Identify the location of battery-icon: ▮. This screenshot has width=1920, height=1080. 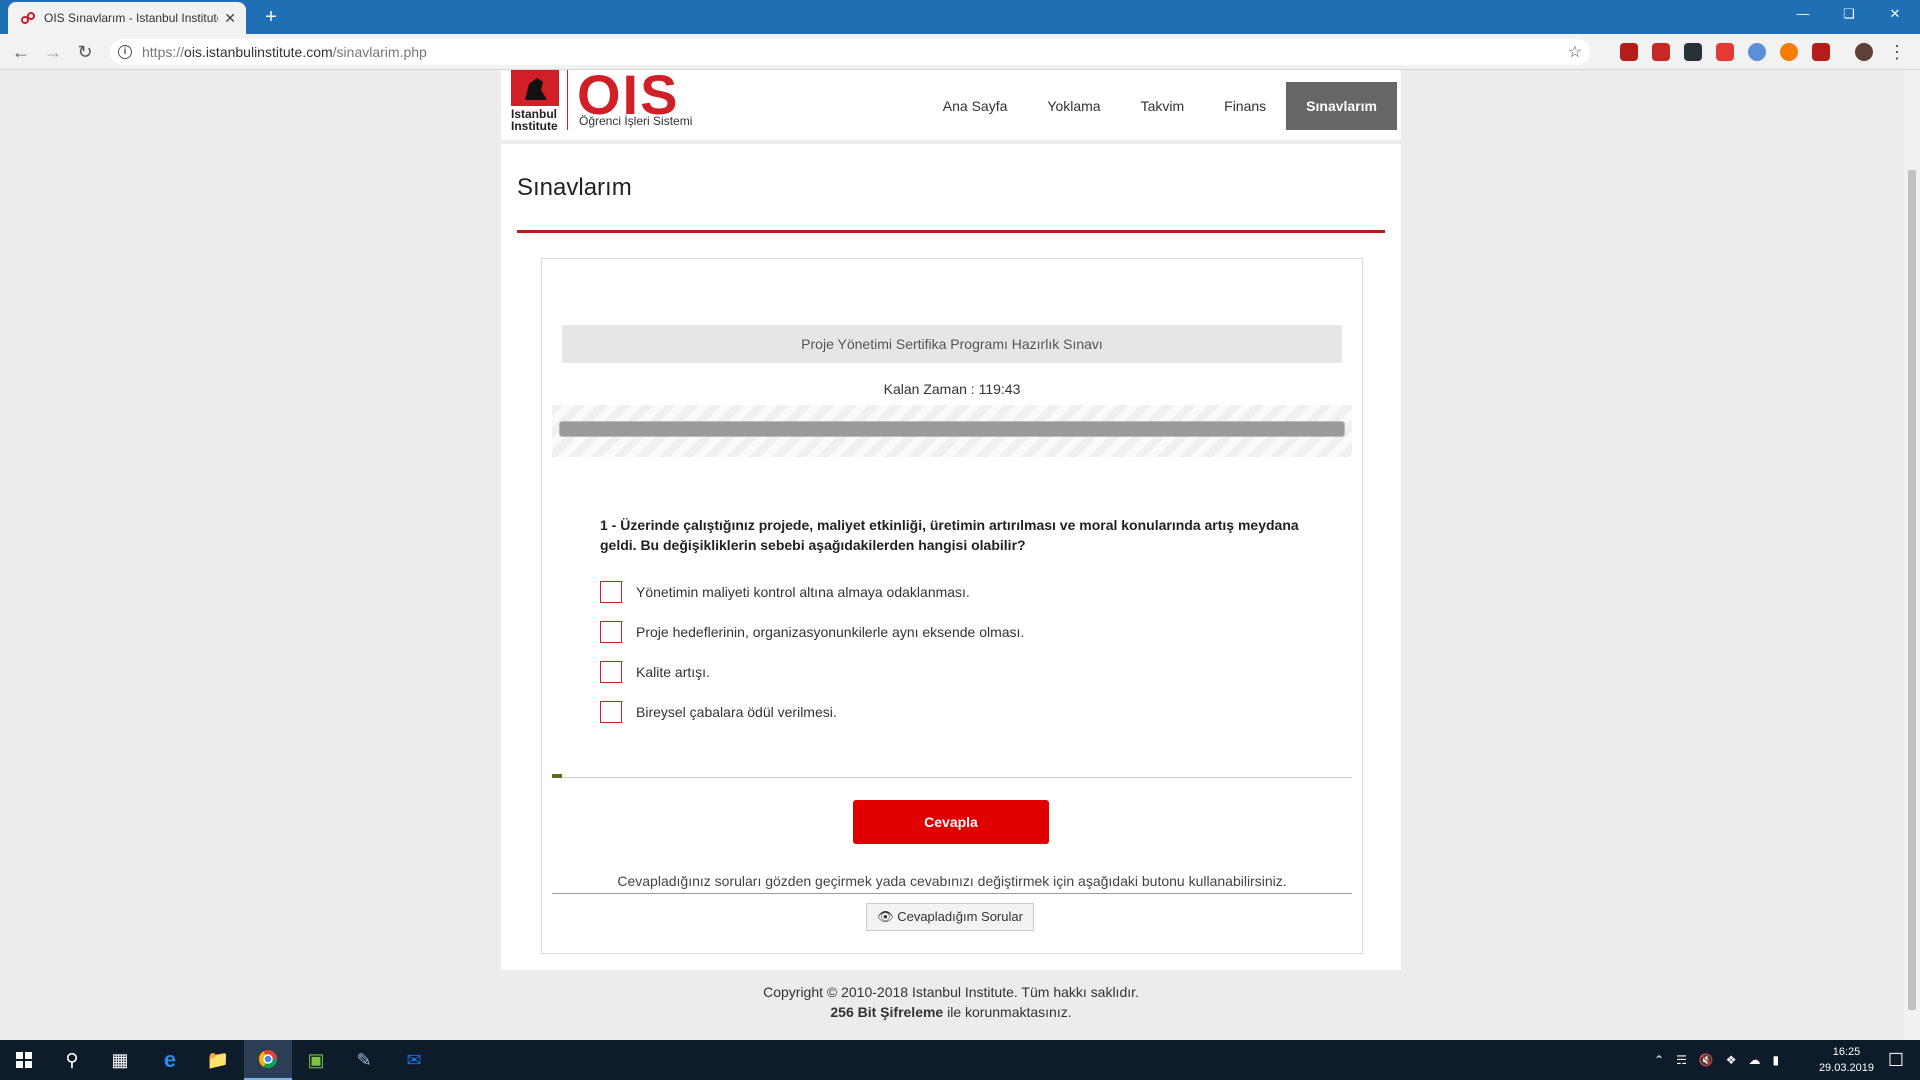
(1776, 1060).